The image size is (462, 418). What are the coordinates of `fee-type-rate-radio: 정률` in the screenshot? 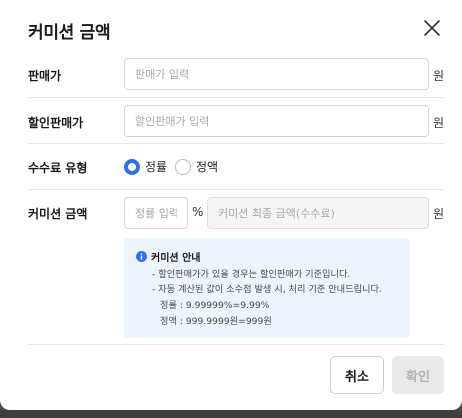 It's located at (145, 166).